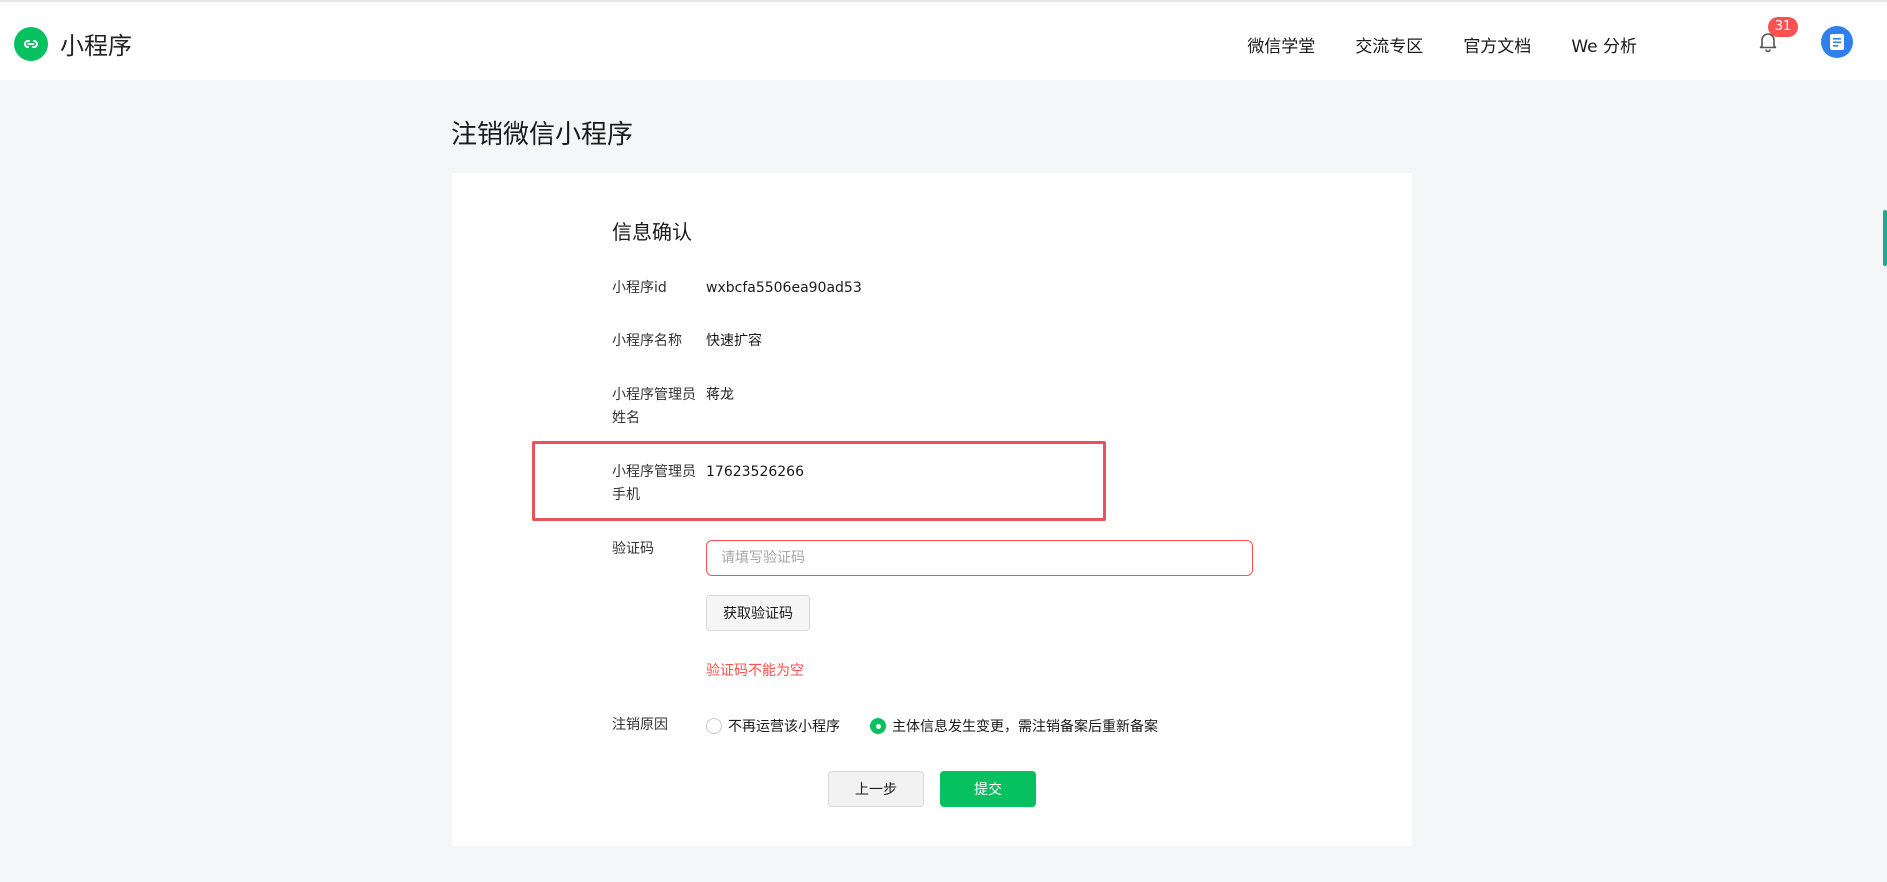 Image resolution: width=1887 pixels, height=882 pixels. What do you see at coordinates (1885, 238) in the screenshot?
I see `edge-scroll-handle` at bounding box center [1885, 238].